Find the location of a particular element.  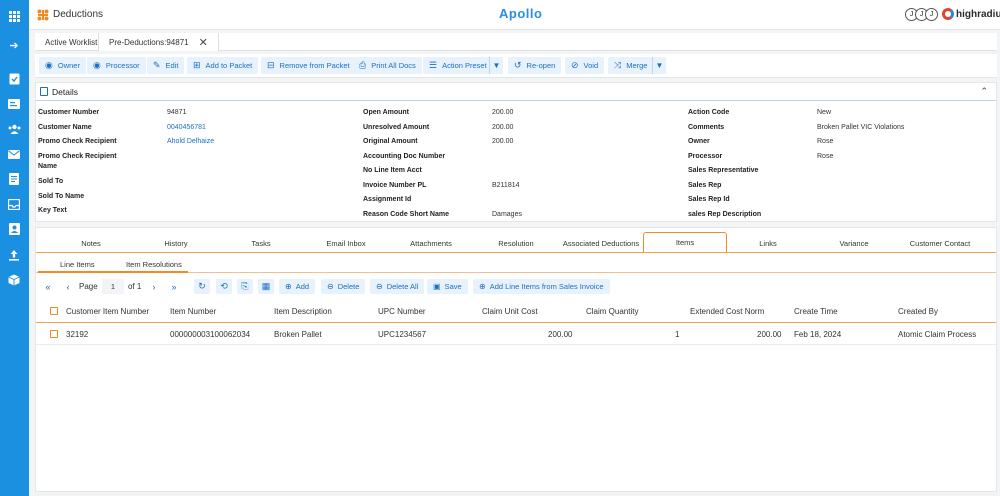

column-header: Item Number is located at coordinates (193, 311).